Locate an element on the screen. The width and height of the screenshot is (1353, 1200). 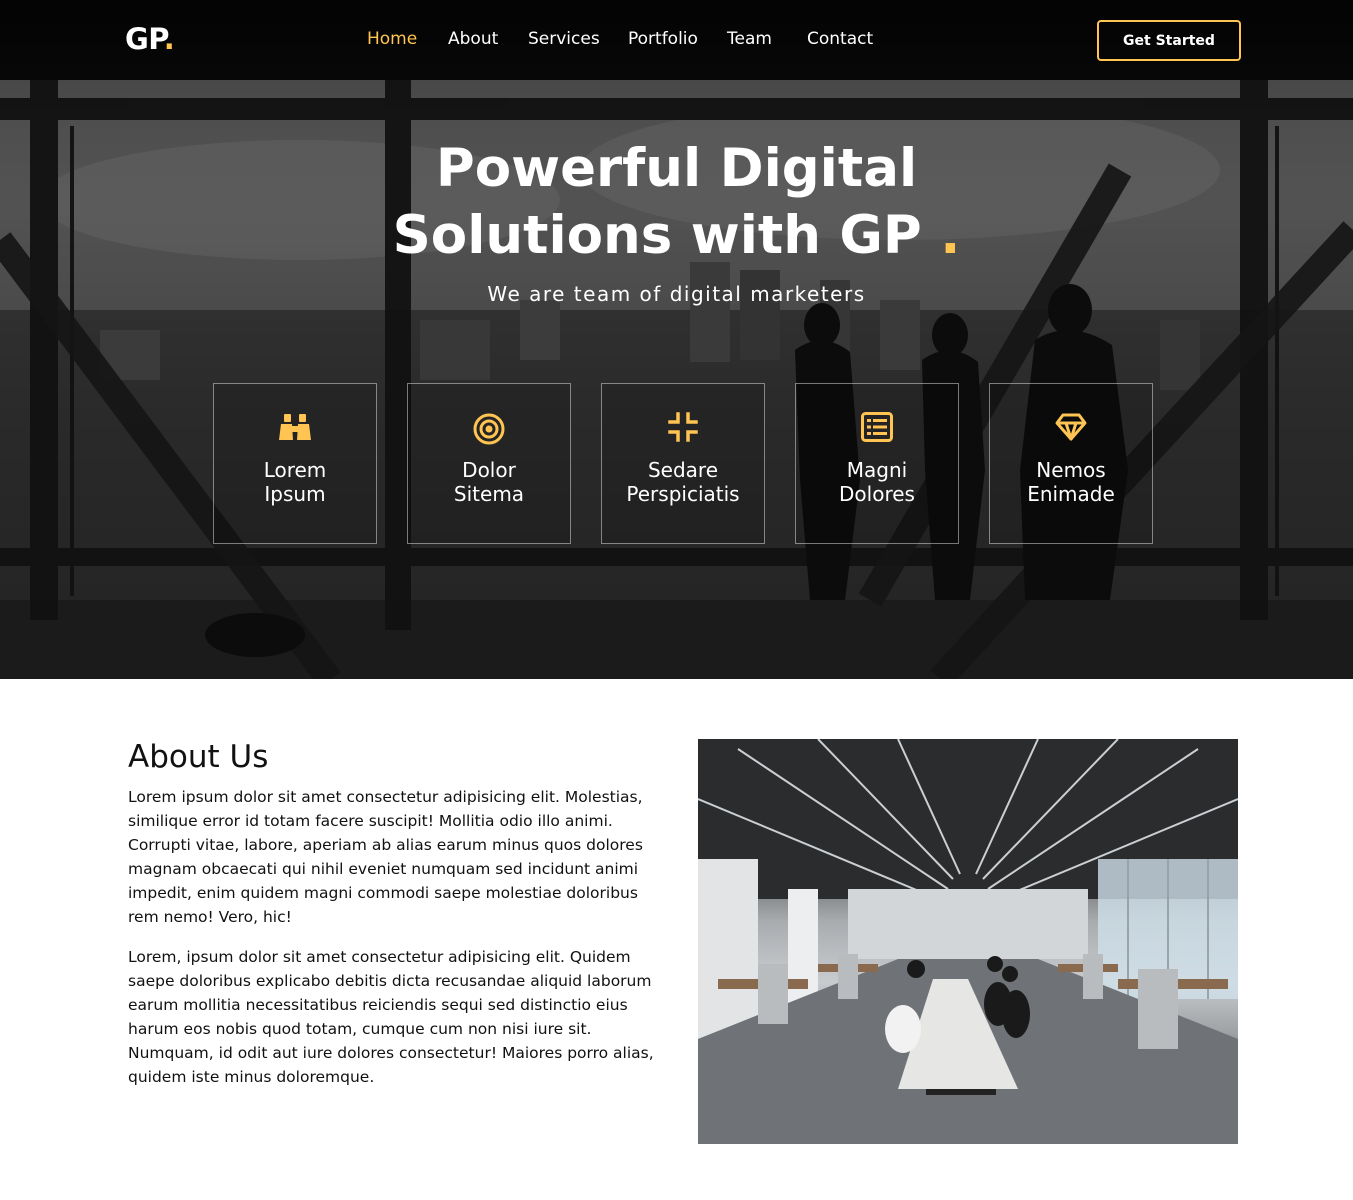
diamond-icon is located at coordinates (1071, 429).